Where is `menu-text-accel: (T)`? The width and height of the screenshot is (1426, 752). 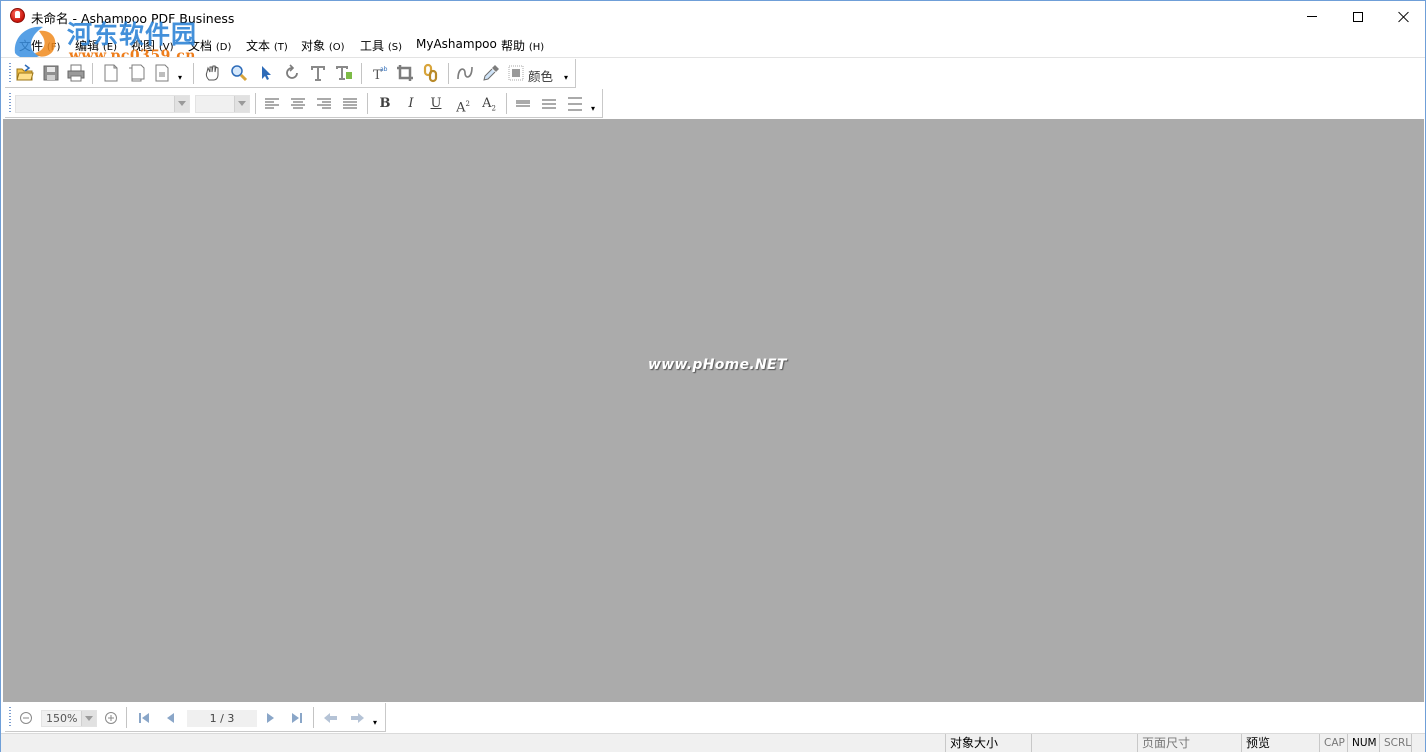 menu-text-accel: (T) is located at coordinates (280, 47).